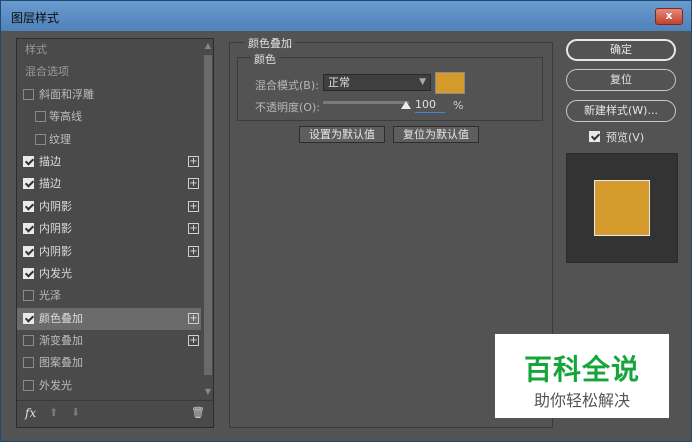  Describe the element at coordinates (61, 363) in the screenshot. I see `item-label: 图案叠加` at that location.